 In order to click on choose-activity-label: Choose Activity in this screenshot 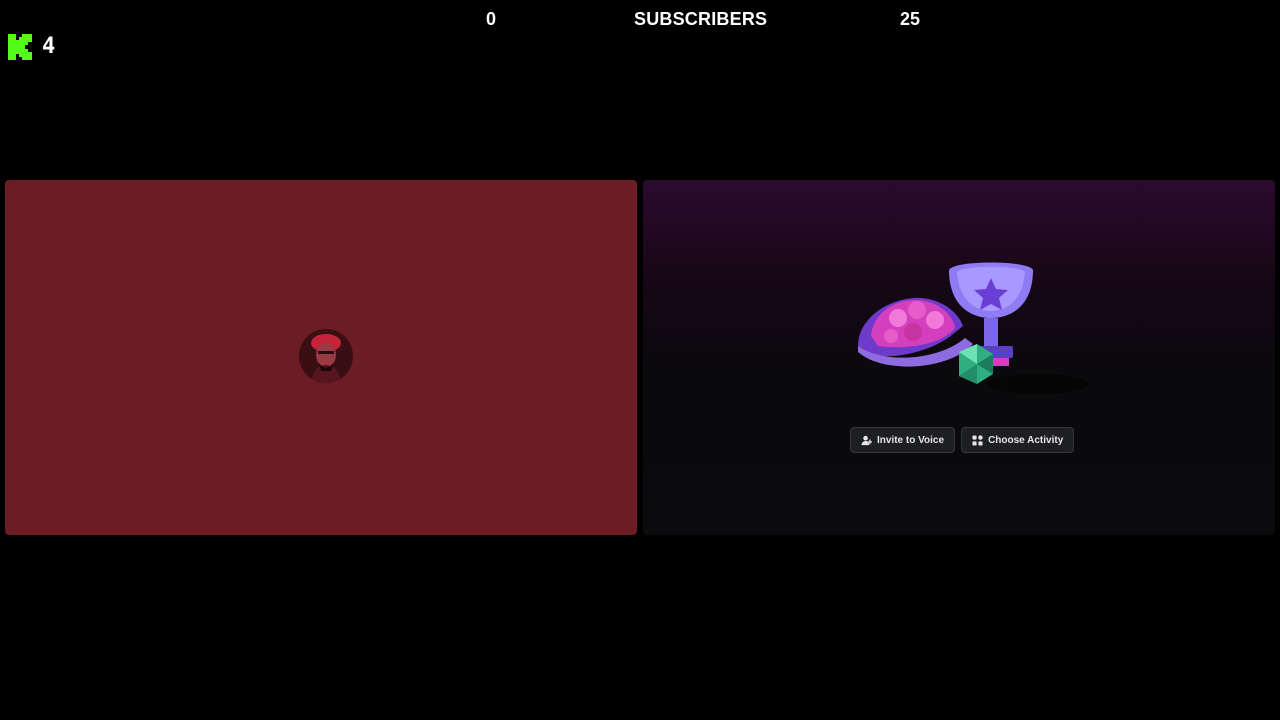, I will do `click(1026, 440)`.